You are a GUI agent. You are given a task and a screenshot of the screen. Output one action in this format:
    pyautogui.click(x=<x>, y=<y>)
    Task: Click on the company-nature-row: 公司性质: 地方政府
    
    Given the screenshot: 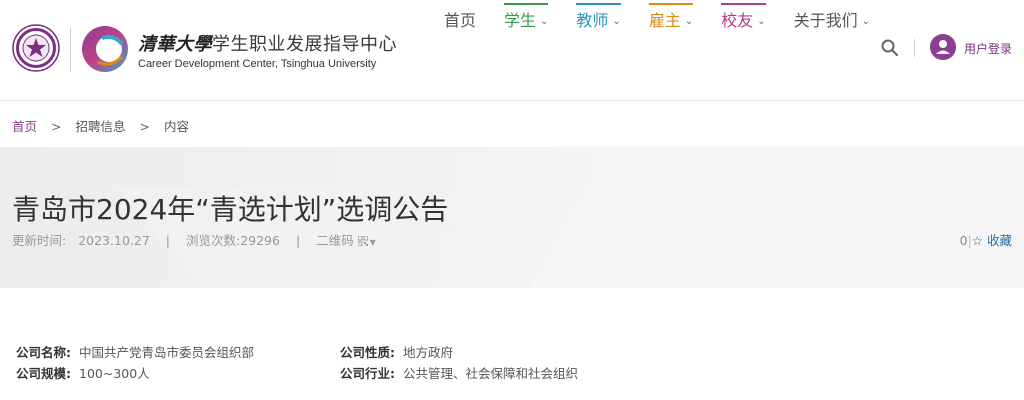 What is the action you would take?
    pyautogui.click(x=396, y=351)
    